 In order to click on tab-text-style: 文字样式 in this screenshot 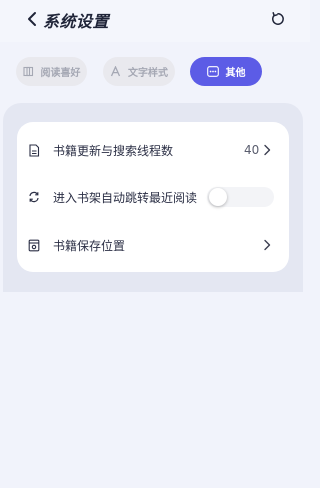, I will do `click(139, 71)`.